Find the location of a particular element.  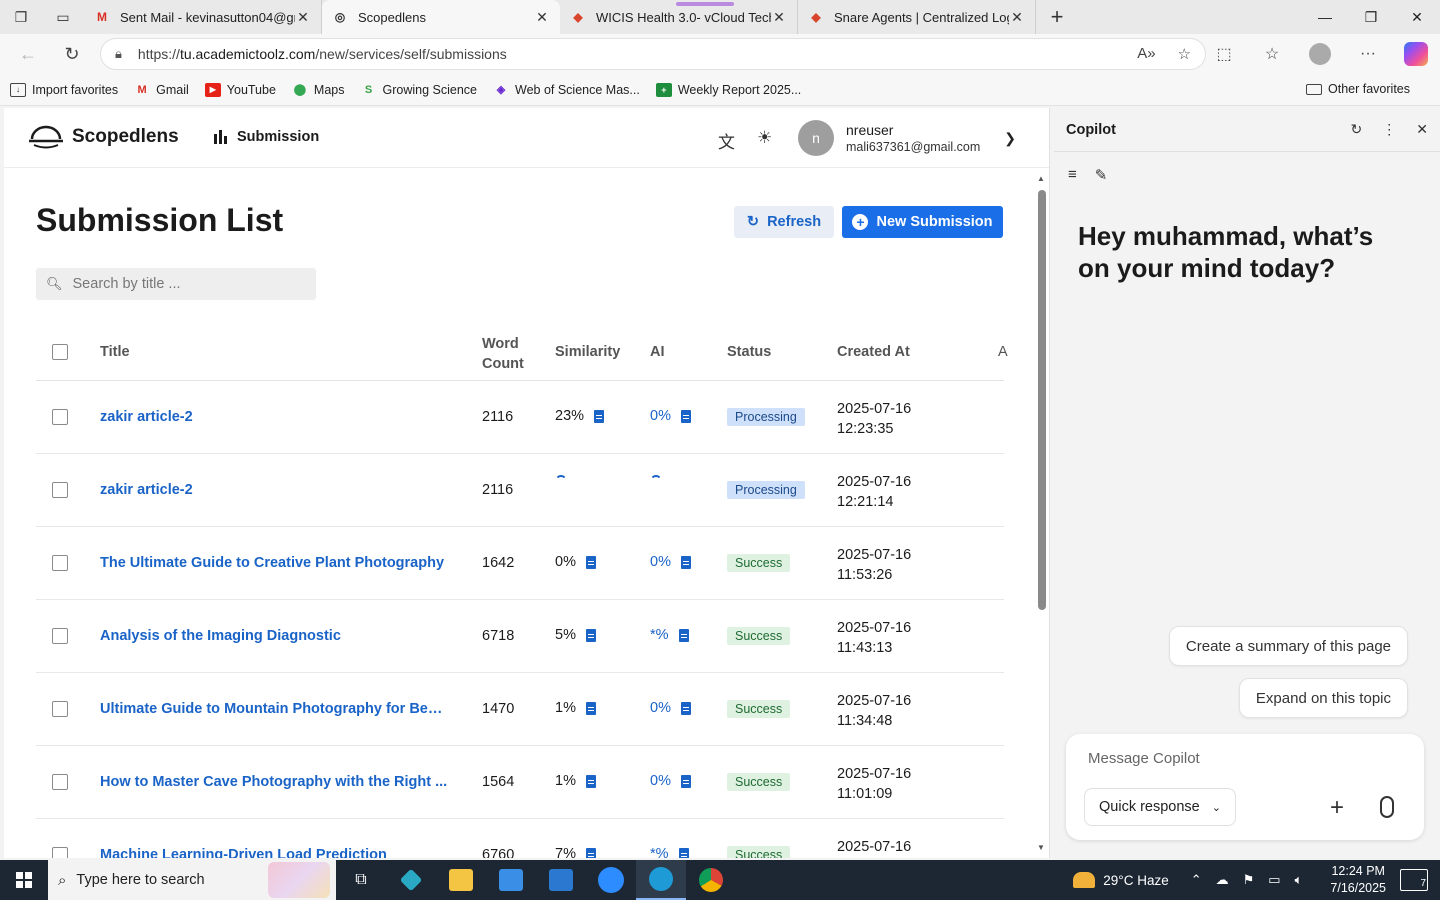

favorites-icon: ☆ is located at coordinates (1272, 54).